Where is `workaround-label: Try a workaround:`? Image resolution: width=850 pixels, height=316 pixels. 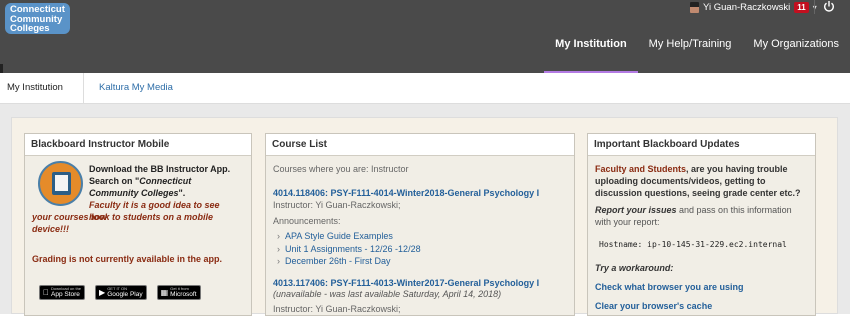
workaround-label: Try a workaround: is located at coordinates (634, 268).